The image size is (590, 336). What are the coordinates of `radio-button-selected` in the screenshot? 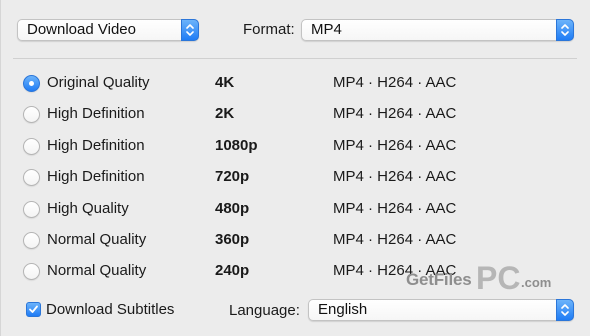 It's located at (31, 83).